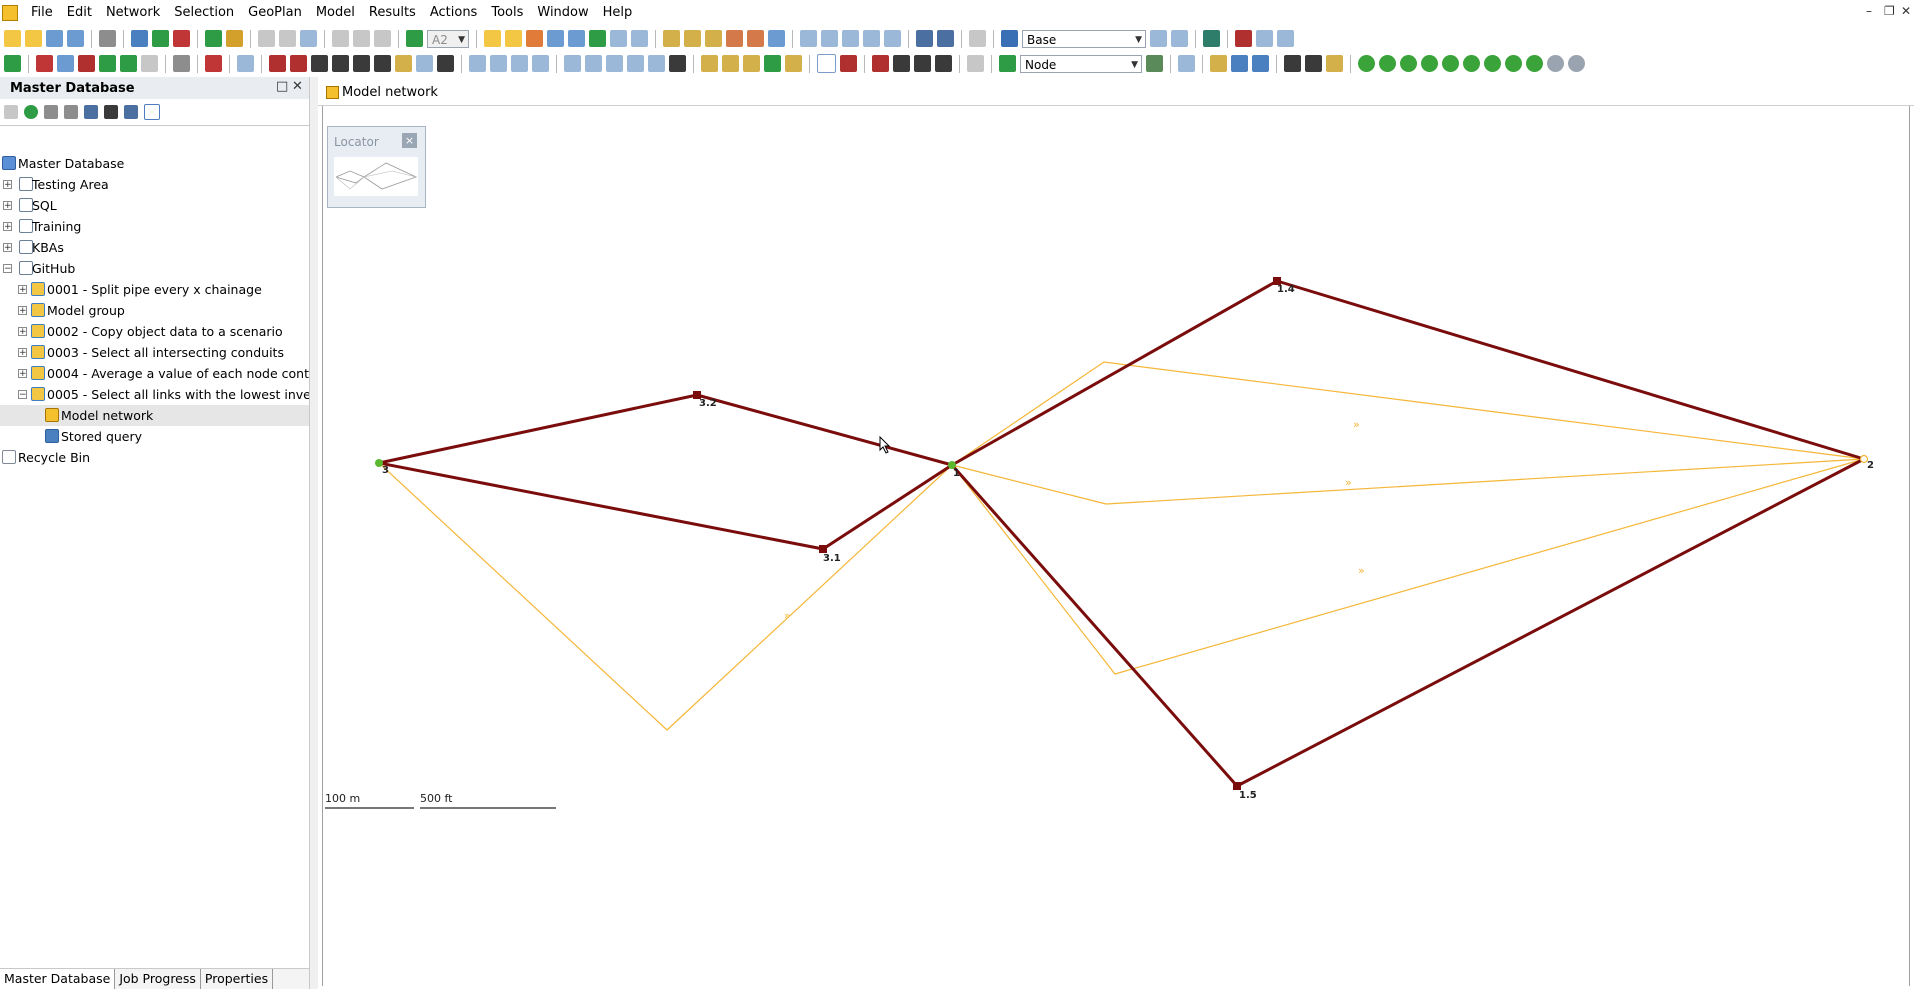  What do you see at coordinates (540, 63) in the screenshot?
I see `split-icon` at bounding box center [540, 63].